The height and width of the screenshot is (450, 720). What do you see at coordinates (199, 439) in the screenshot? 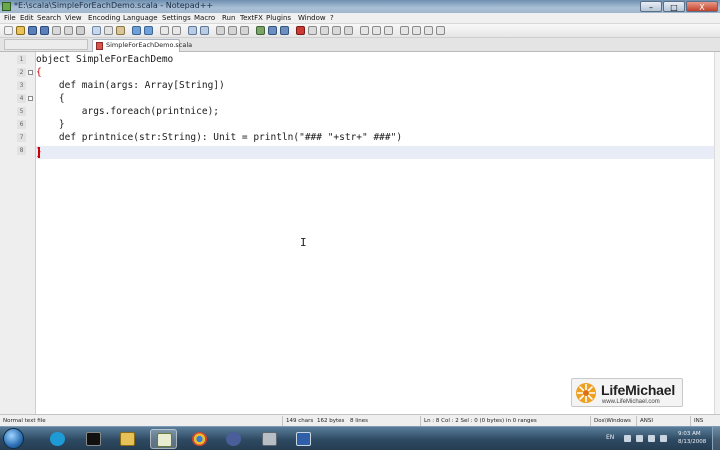
I see `taskbar-chrome` at bounding box center [199, 439].